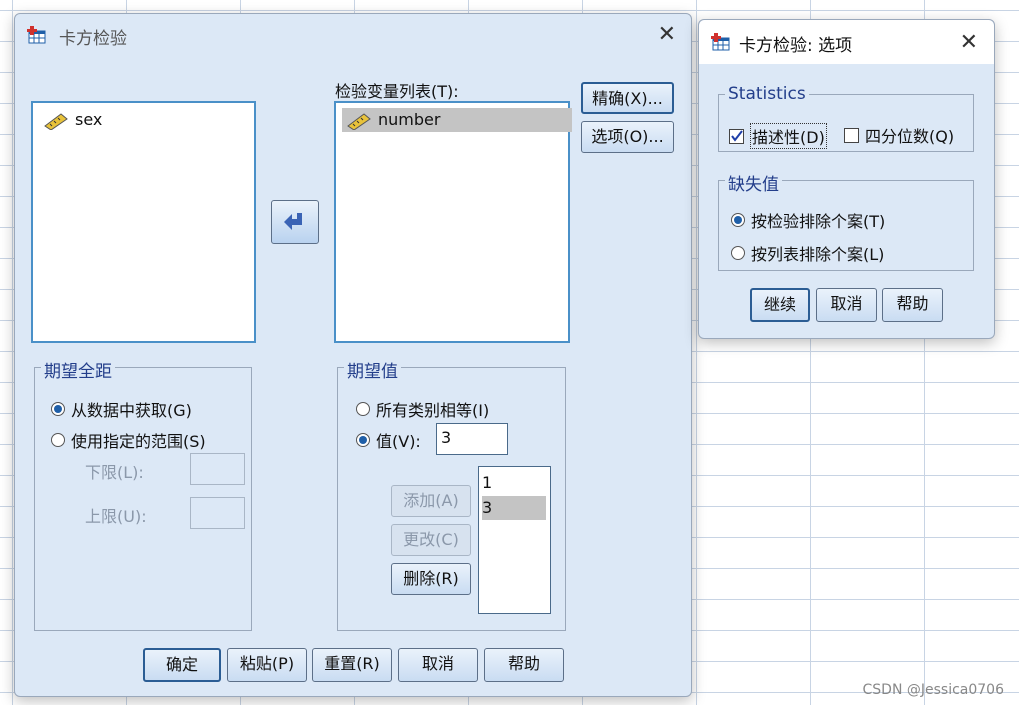 The width and height of the screenshot is (1019, 705). What do you see at coordinates (352, 665) in the screenshot?
I see `reset-button: 重置(R)` at bounding box center [352, 665].